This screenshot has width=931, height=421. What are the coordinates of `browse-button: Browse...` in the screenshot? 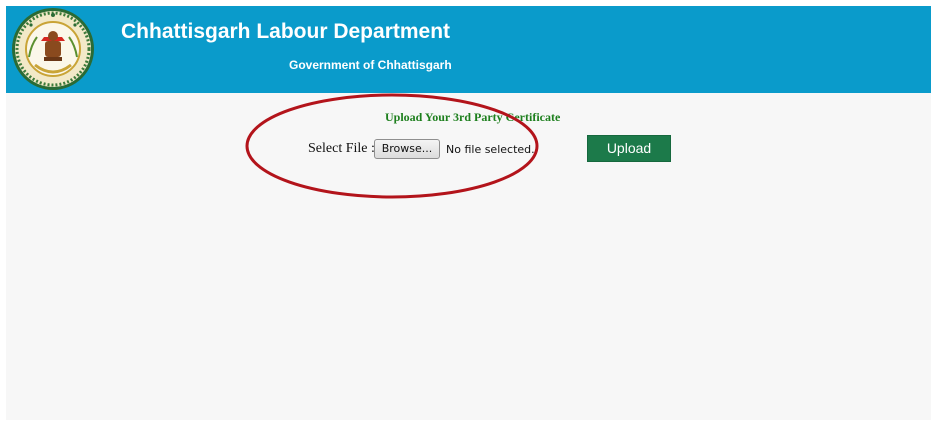 It's located at (407, 149).